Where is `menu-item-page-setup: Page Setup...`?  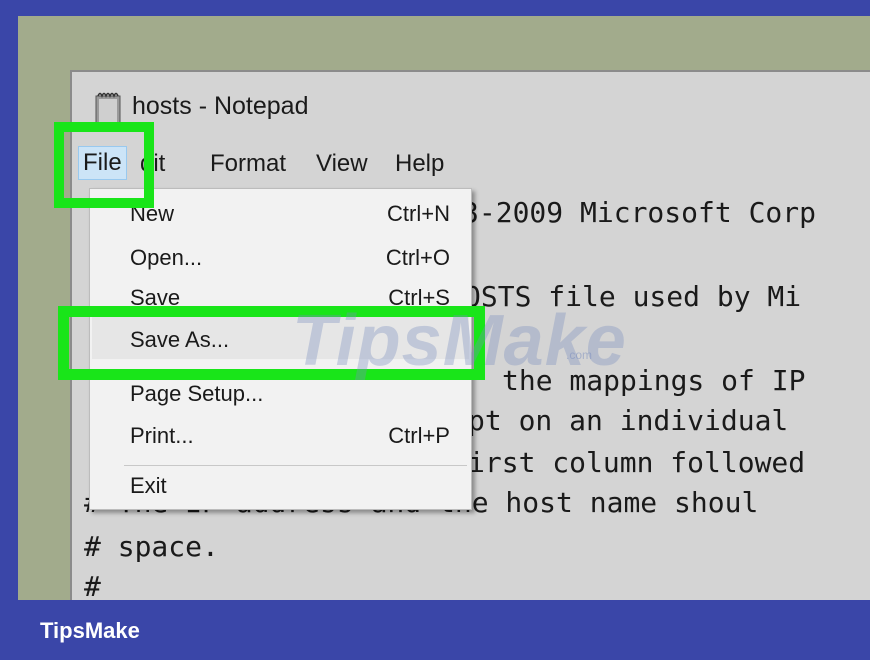 menu-item-page-setup: Page Setup... is located at coordinates (290, 394).